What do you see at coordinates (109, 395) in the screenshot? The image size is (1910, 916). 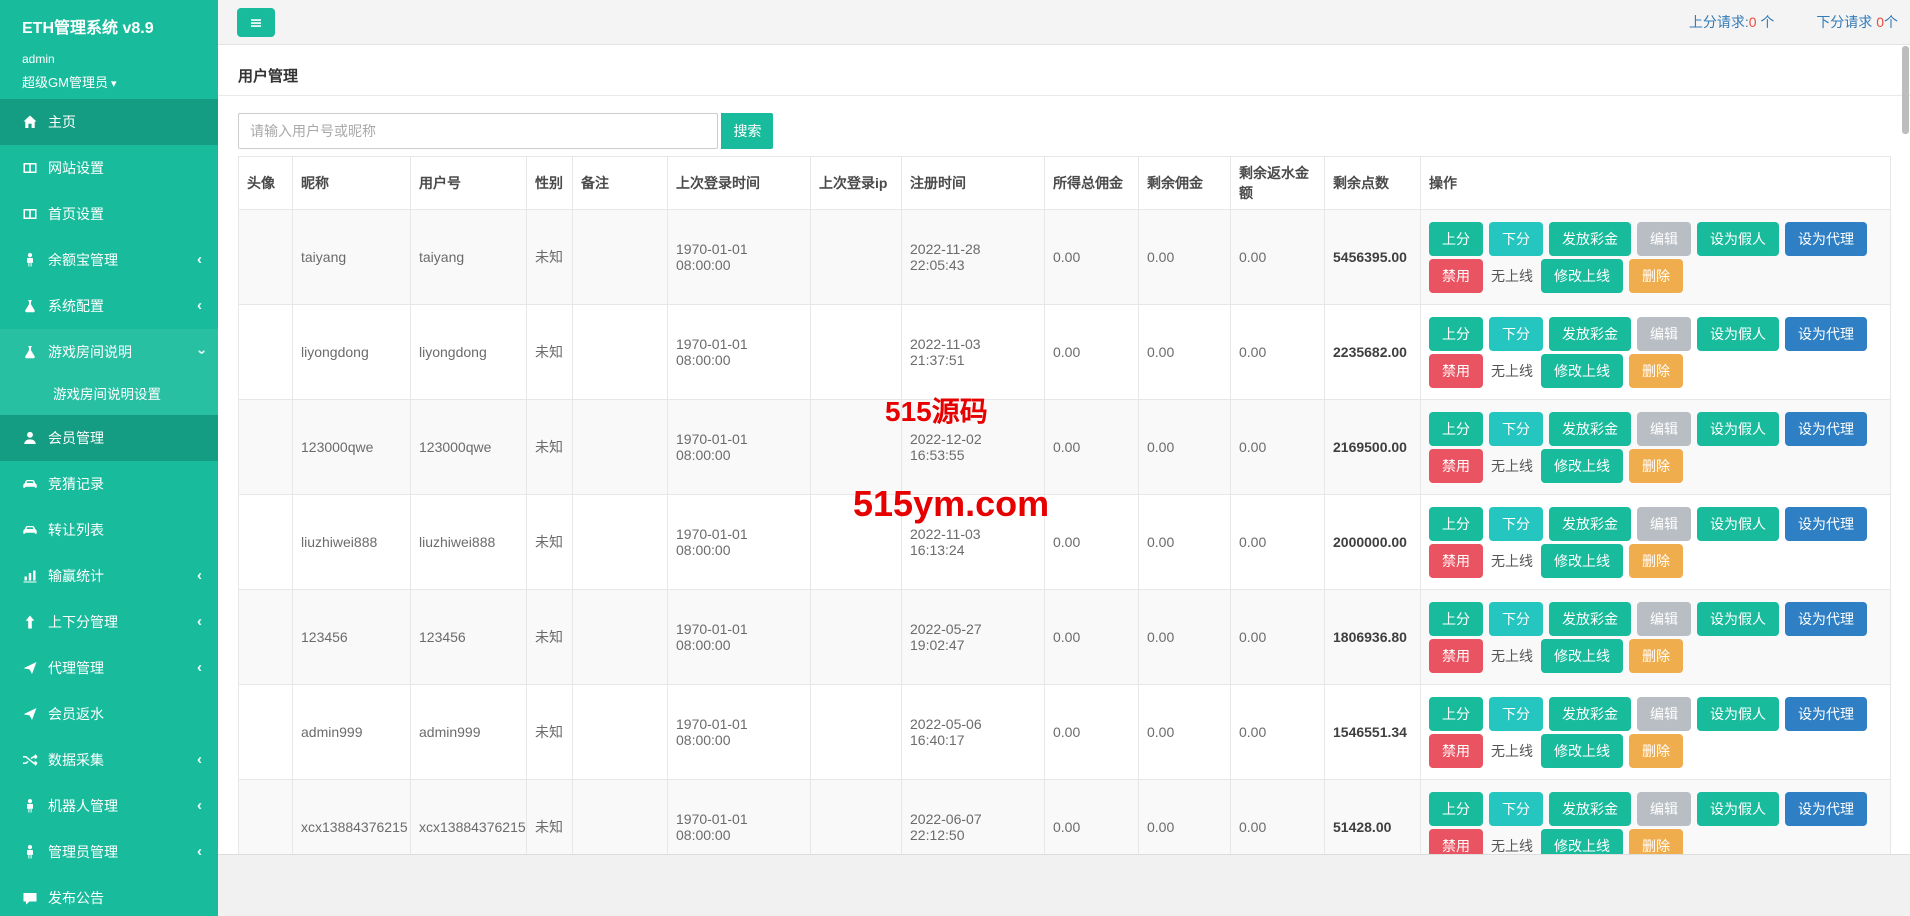 I see `sidebar-subitem-游戏房间说明设置: 游戏房间说明设置` at bounding box center [109, 395].